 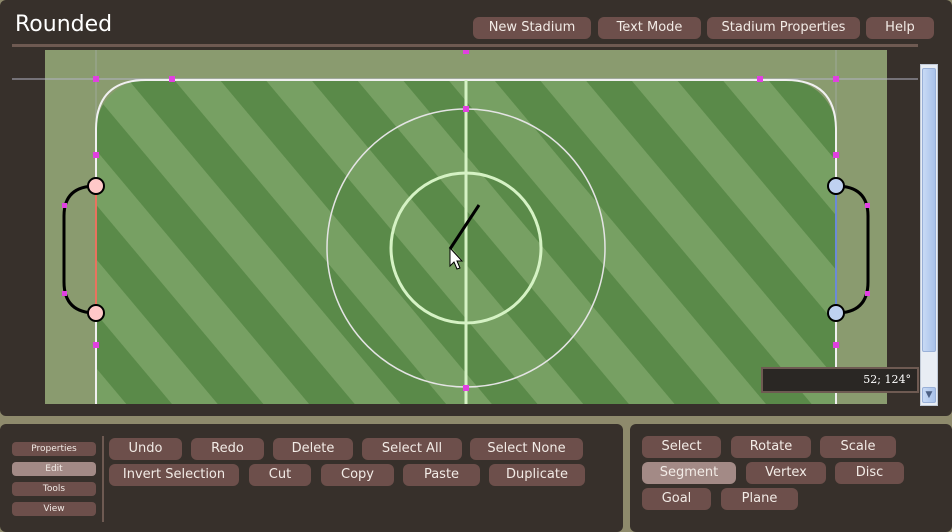 What do you see at coordinates (771, 447) in the screenshot?
I see `tool-rotate-button: Rotate` at bounding box center [771, 447].